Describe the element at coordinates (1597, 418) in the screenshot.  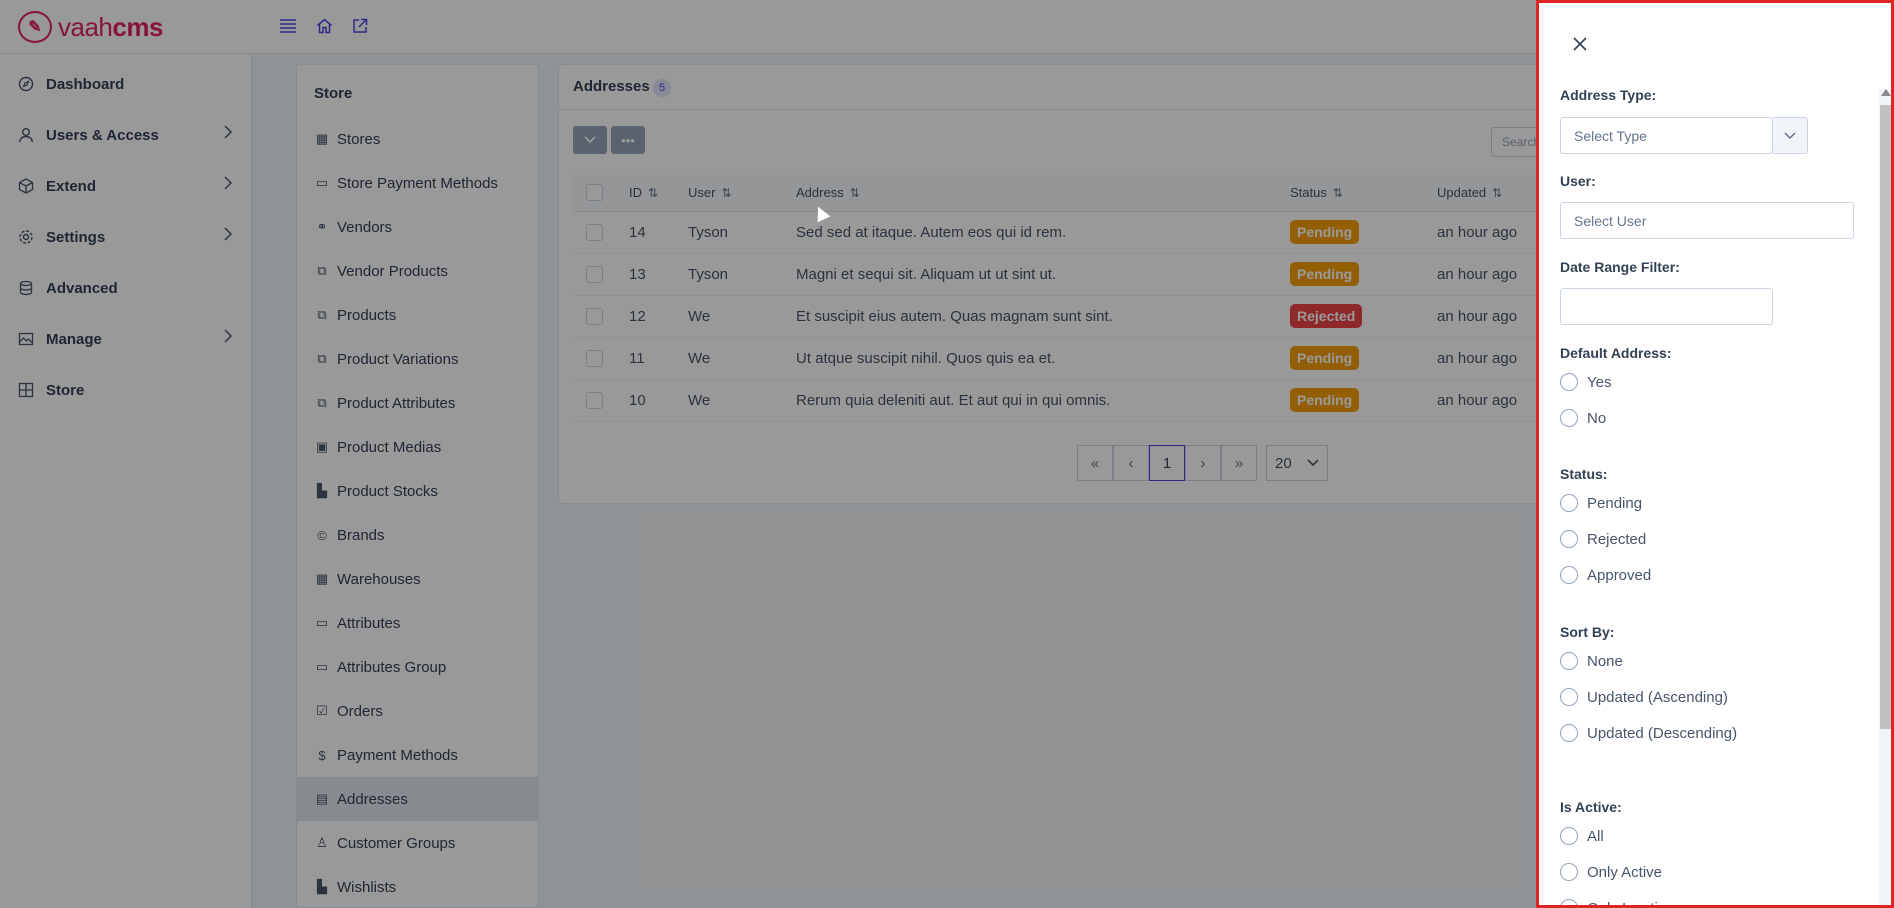
I see `radio-label: No` at that location.